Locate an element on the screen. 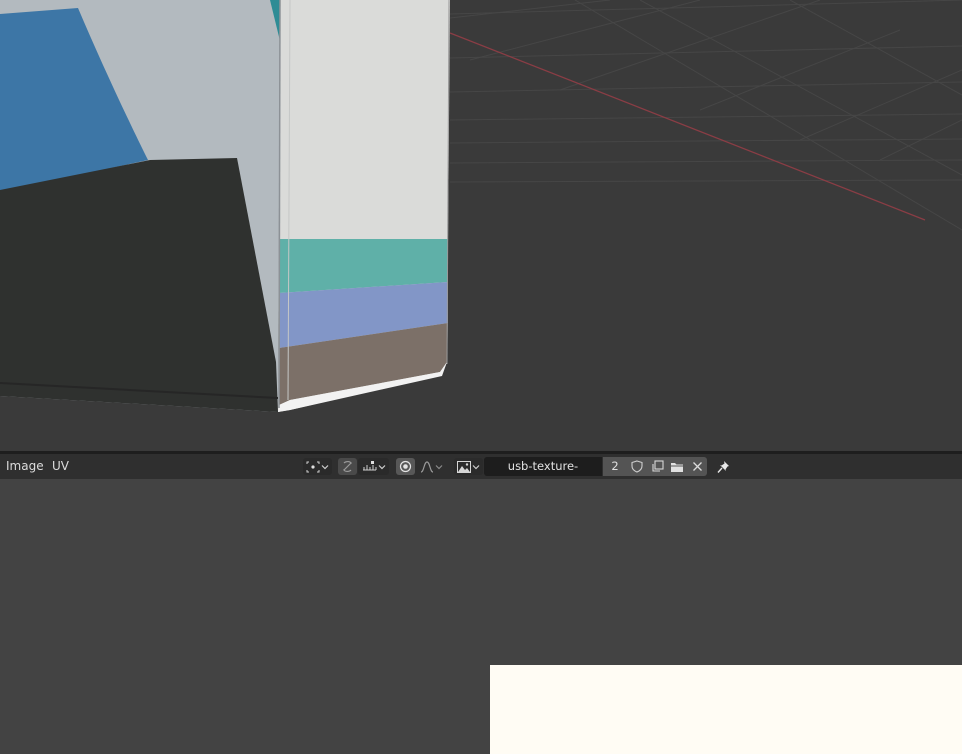 This screenshot has height=754, width=962. open-folder-icon is located at coordinates (677, 467).